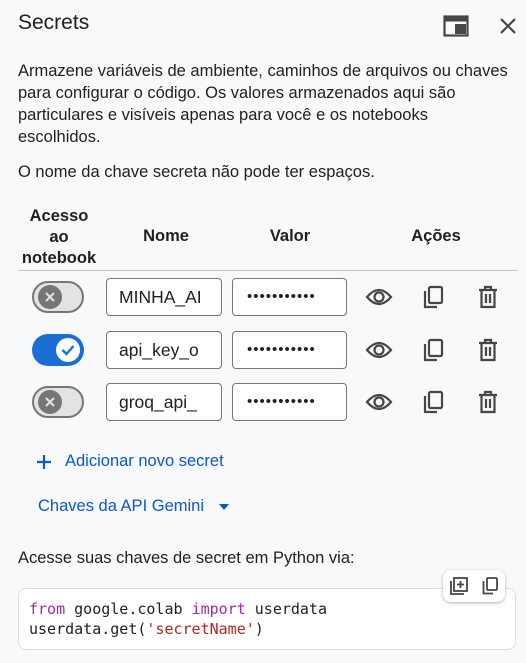  I want to click on secret-row: groq_api_ •••••••••••, so click(263, 403).